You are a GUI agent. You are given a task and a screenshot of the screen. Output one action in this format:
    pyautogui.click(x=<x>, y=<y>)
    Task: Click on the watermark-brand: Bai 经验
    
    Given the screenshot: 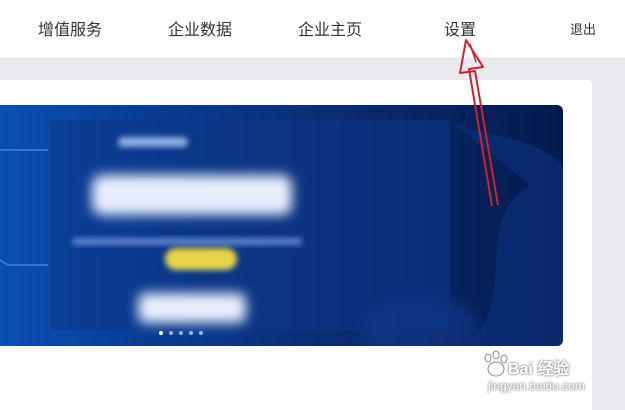 What is the action you would take?
    pyautogui.click(x=539, y=369)
    